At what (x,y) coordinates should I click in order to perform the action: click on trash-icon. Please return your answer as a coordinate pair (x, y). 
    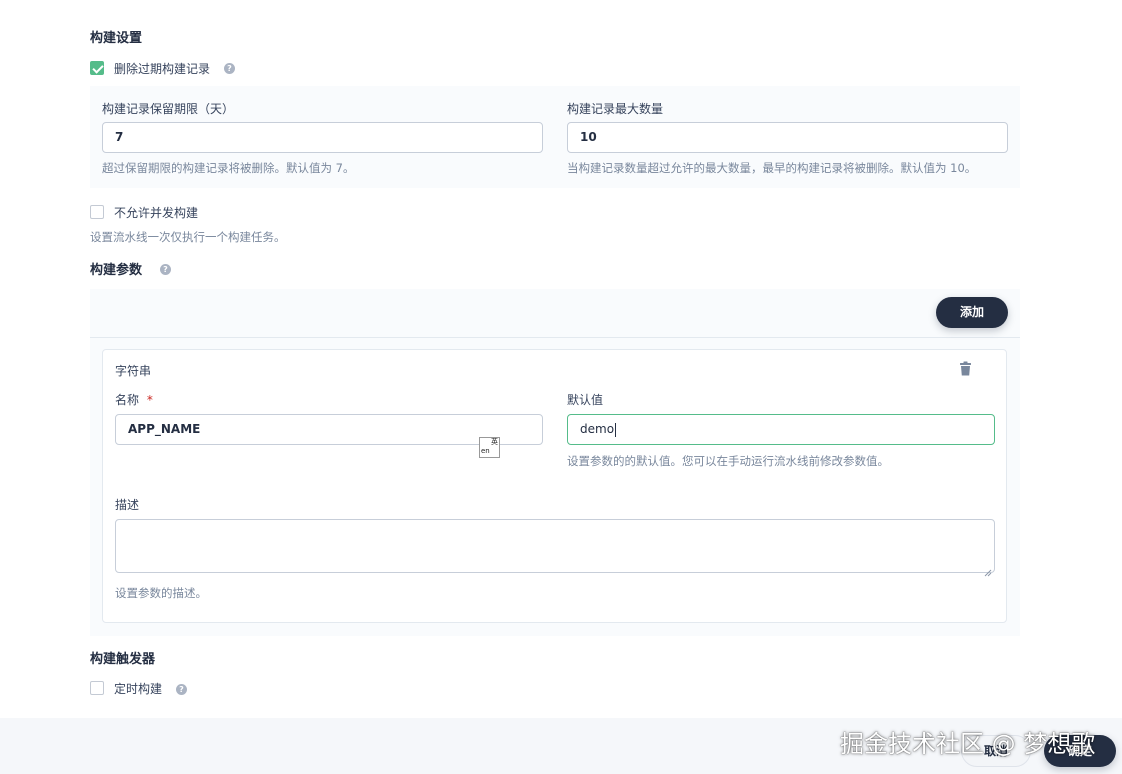
    Looking at the image, I should click on (965, 370).